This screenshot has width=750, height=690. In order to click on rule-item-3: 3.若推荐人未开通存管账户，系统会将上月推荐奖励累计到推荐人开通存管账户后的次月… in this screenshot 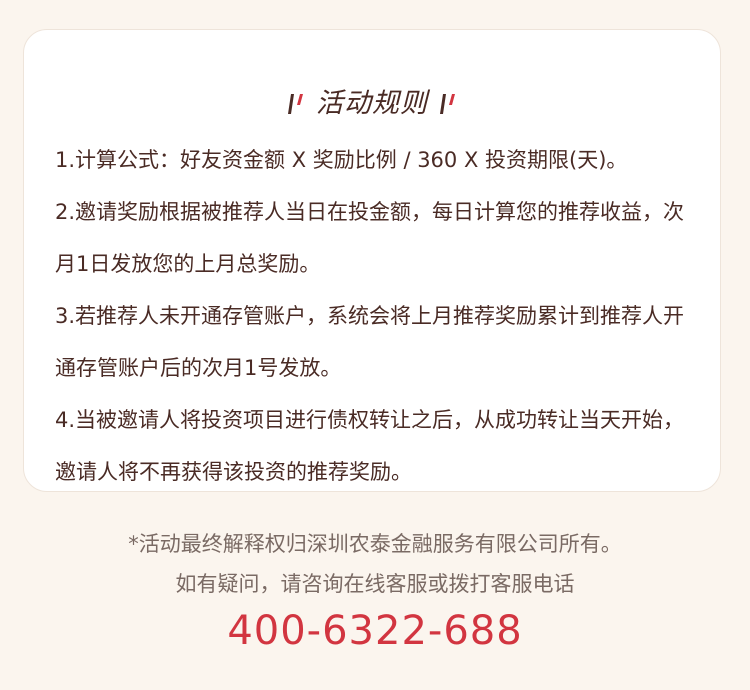, I will do `click(370, 342)`.